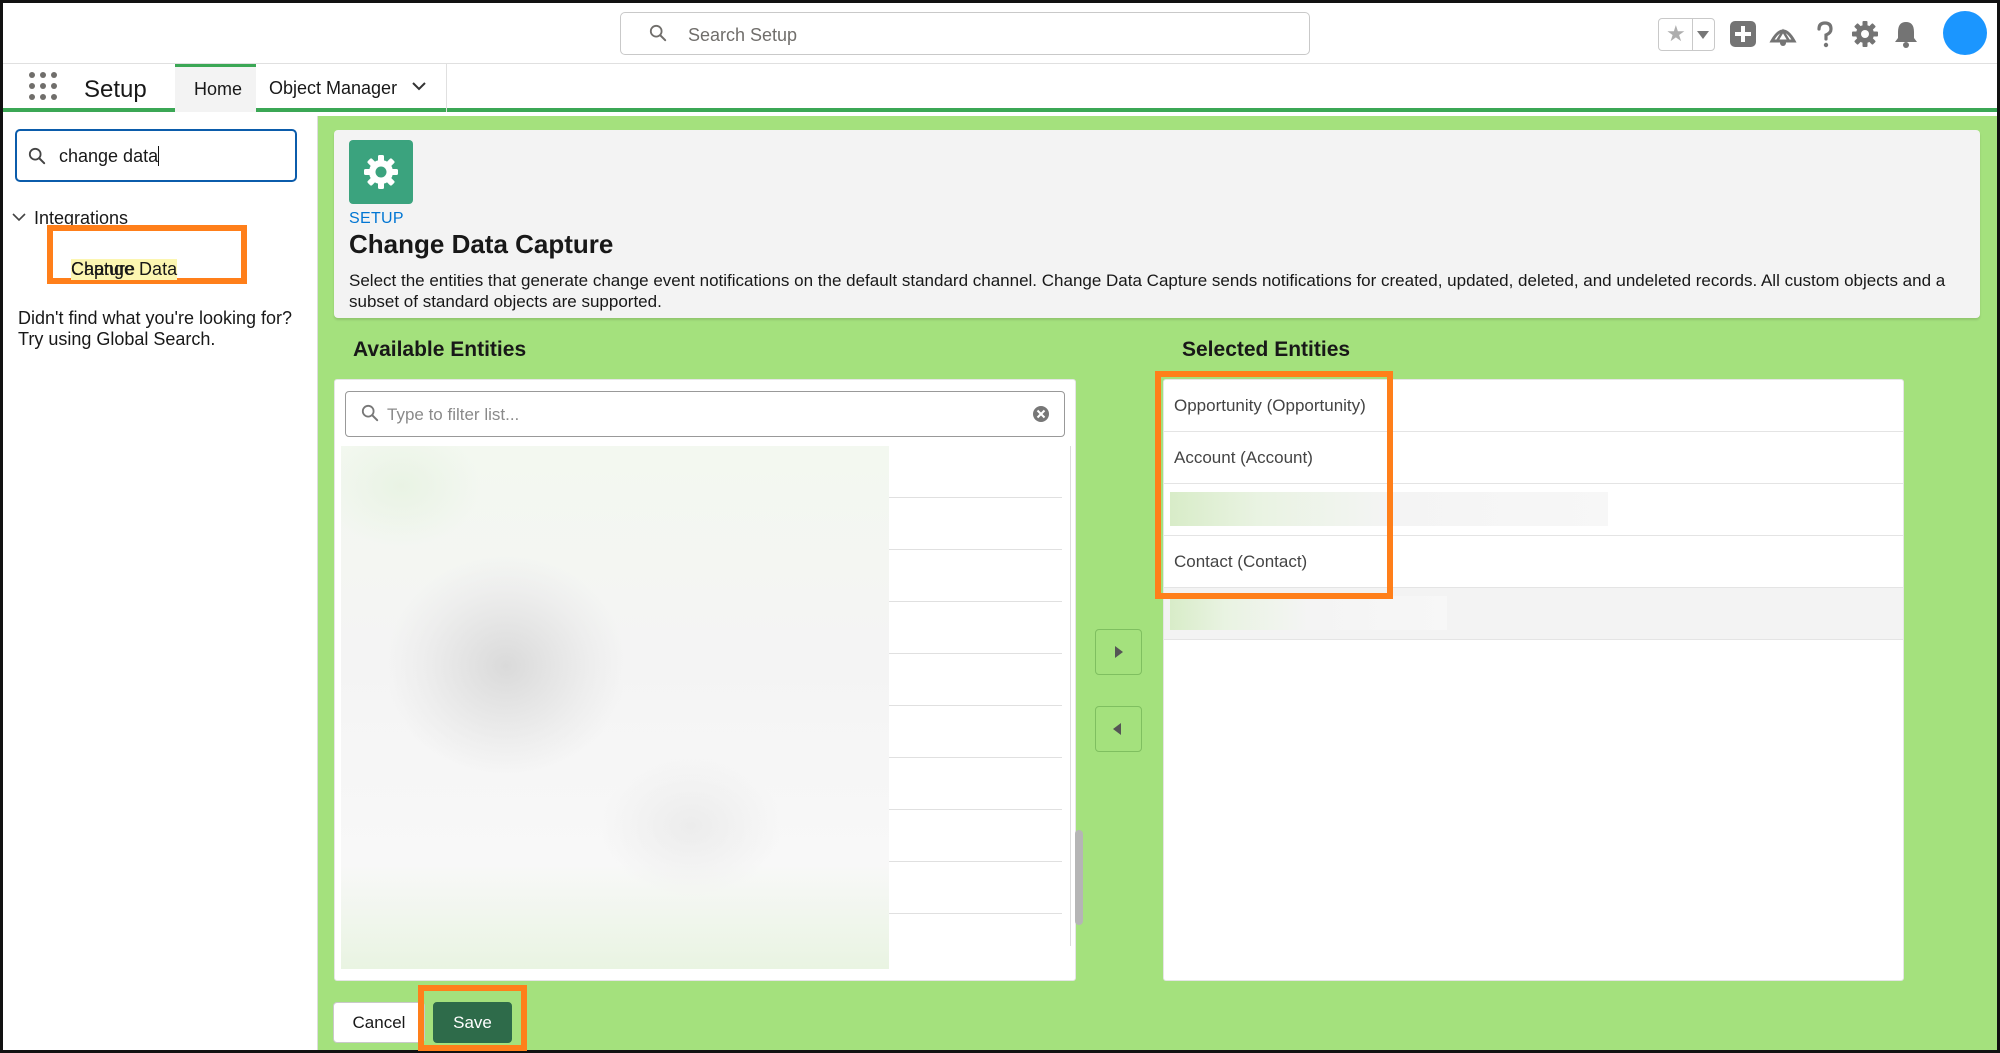  What do you see at coordinates (333, 88) in the screenshot?
I see `tab-object-manager-label: Object Manager` at bounding box center [333, 88].